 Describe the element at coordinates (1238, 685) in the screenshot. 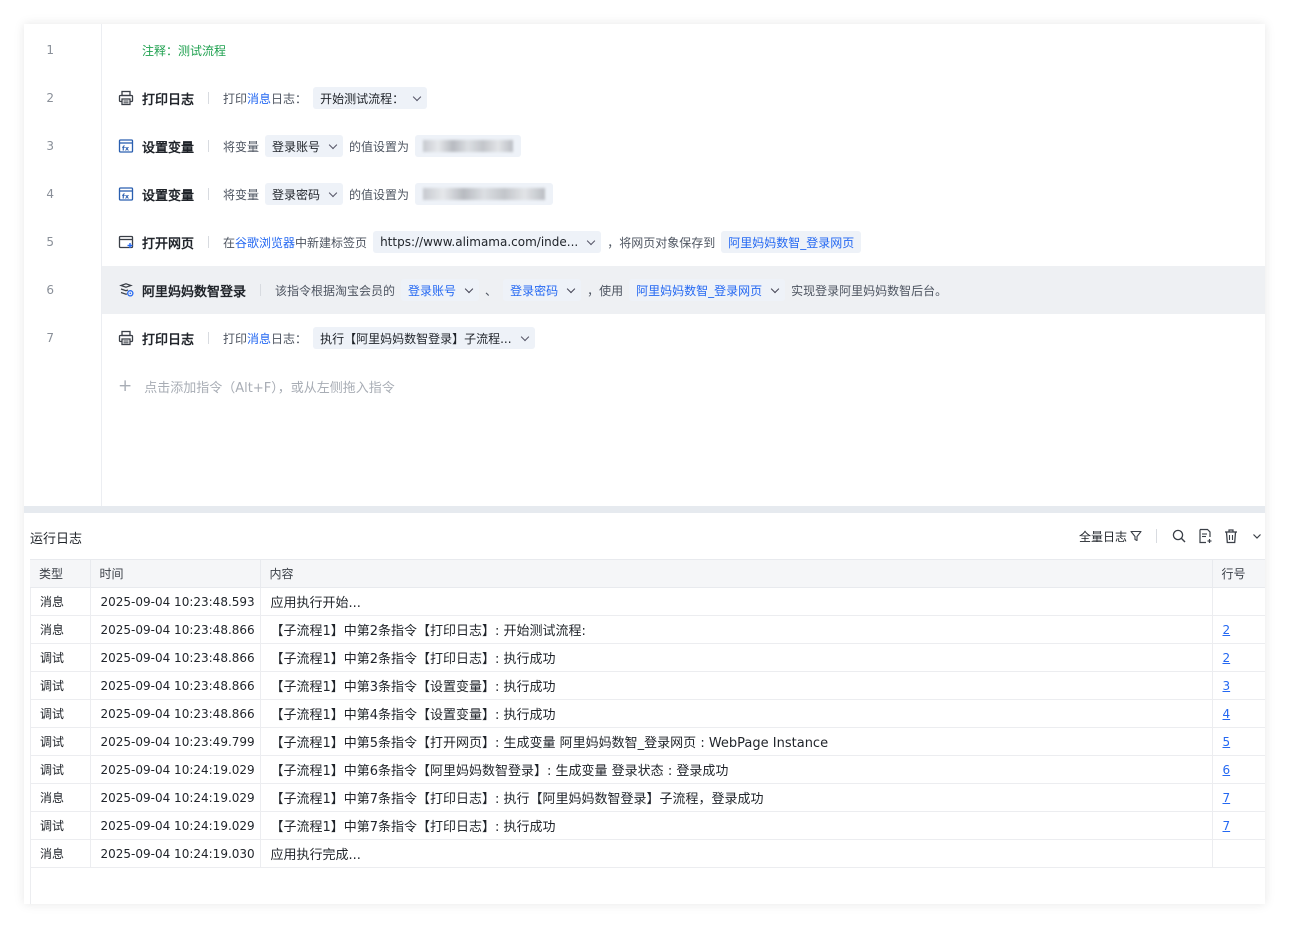

I see `cell-line: 3` at that location.